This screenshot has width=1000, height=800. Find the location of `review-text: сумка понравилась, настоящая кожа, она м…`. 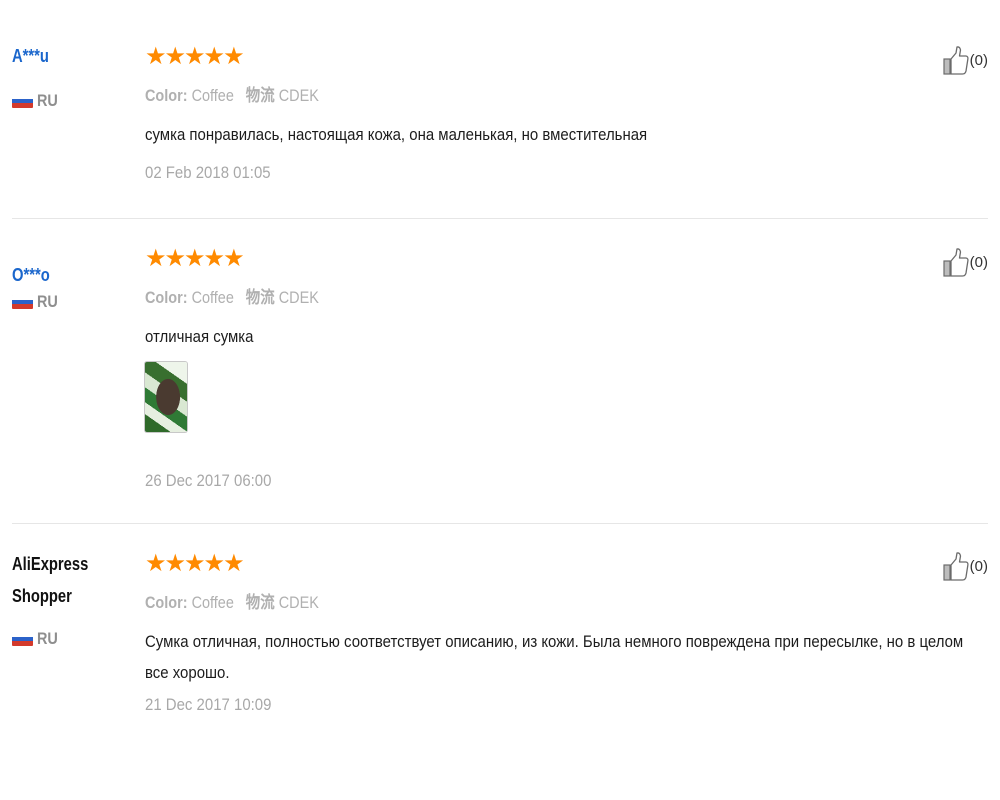

review-text: сумка понравилась, настоящая кожа, она м… is located at coordinates (396, 134).